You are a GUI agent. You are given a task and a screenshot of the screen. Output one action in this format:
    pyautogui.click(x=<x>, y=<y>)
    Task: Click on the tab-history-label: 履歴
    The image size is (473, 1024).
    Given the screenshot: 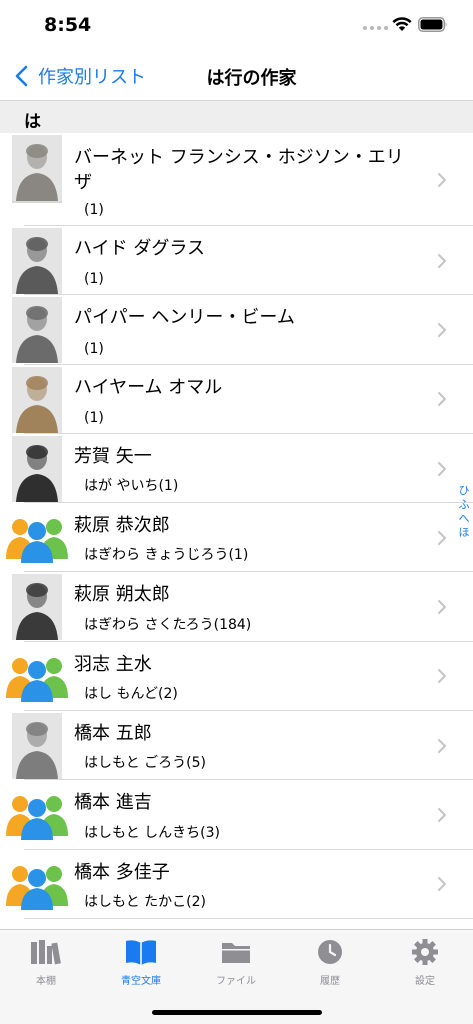 What is the action you would take?
    pyautogui.click(x=330, y=981)
    